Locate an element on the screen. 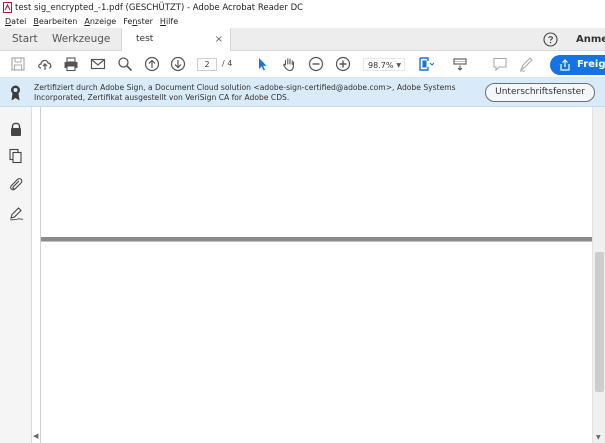  menu-hilfe: Hilfe is located at coordinates (169, 21).